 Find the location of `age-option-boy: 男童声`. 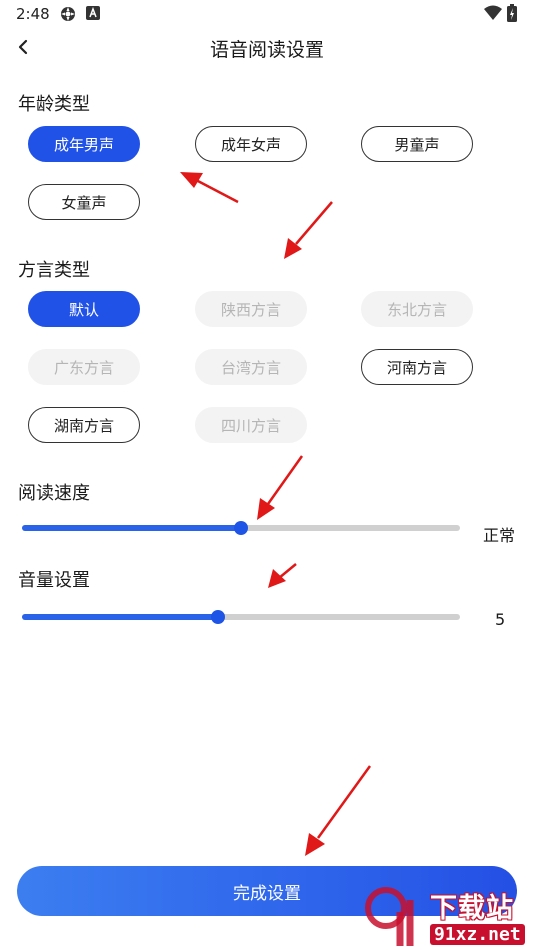

age-option-boy: 男童声 is located at coordinates (417, 144).